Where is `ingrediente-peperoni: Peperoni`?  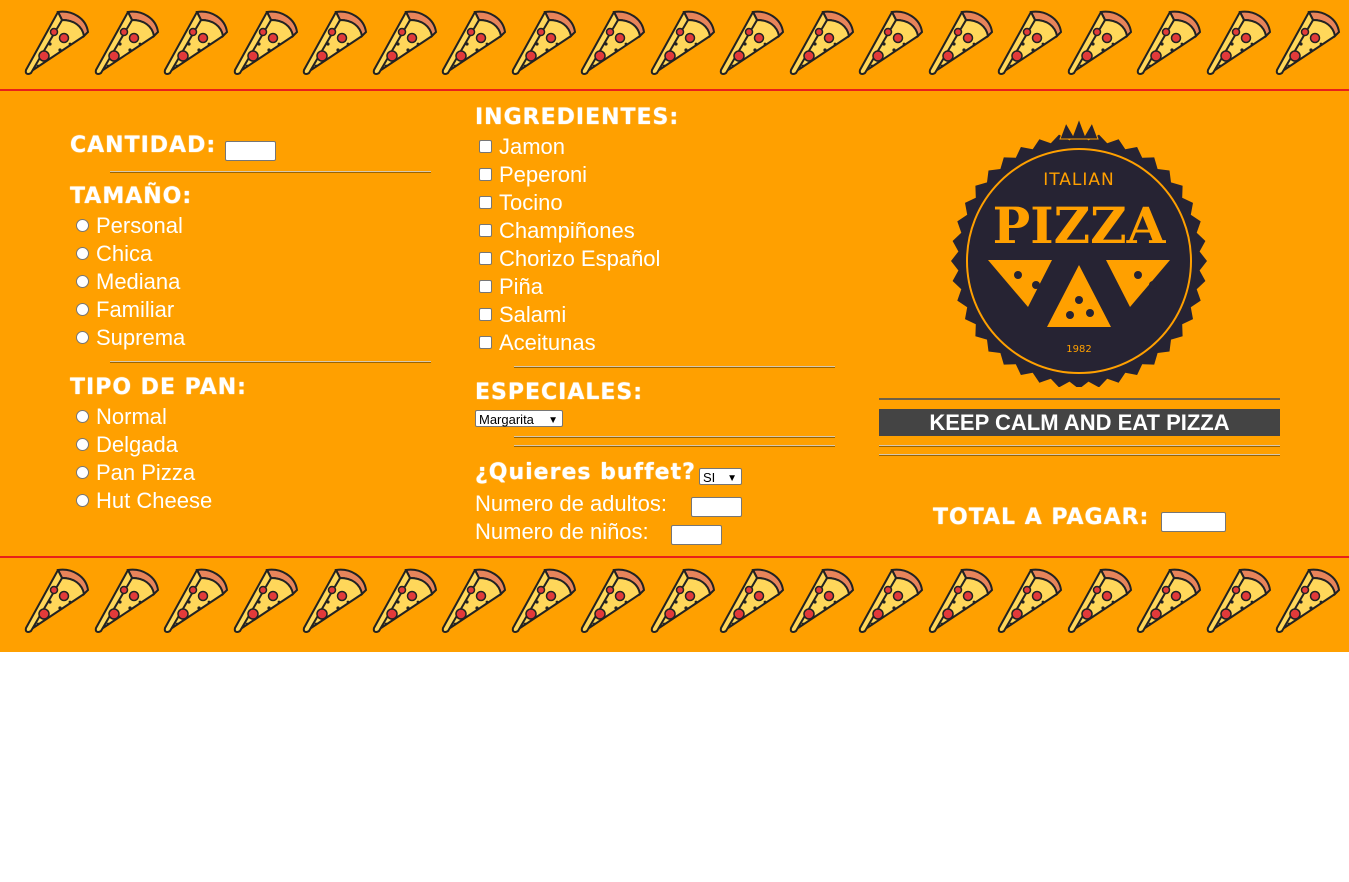
ingrediente-peperoni: Peperoni is located at coordinates (533, 175).